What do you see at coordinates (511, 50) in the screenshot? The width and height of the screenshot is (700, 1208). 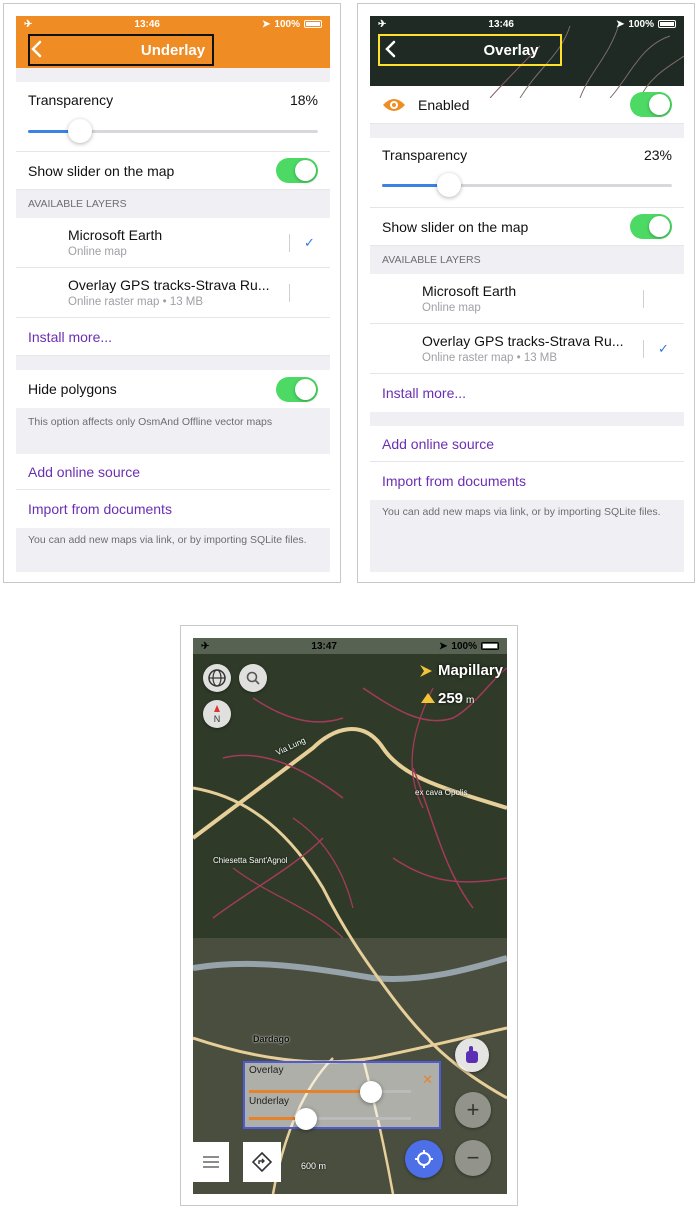 I see `page-title: Overlay` at bounding box center [511, 50].